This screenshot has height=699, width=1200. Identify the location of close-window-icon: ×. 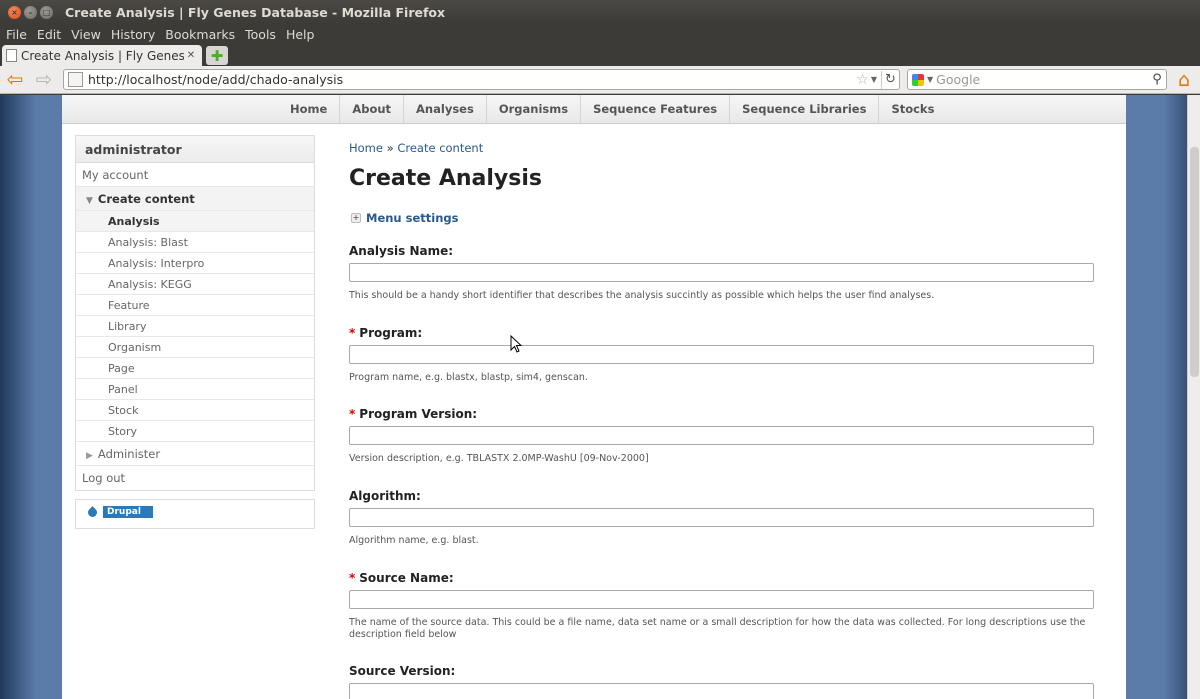
(14, 12).